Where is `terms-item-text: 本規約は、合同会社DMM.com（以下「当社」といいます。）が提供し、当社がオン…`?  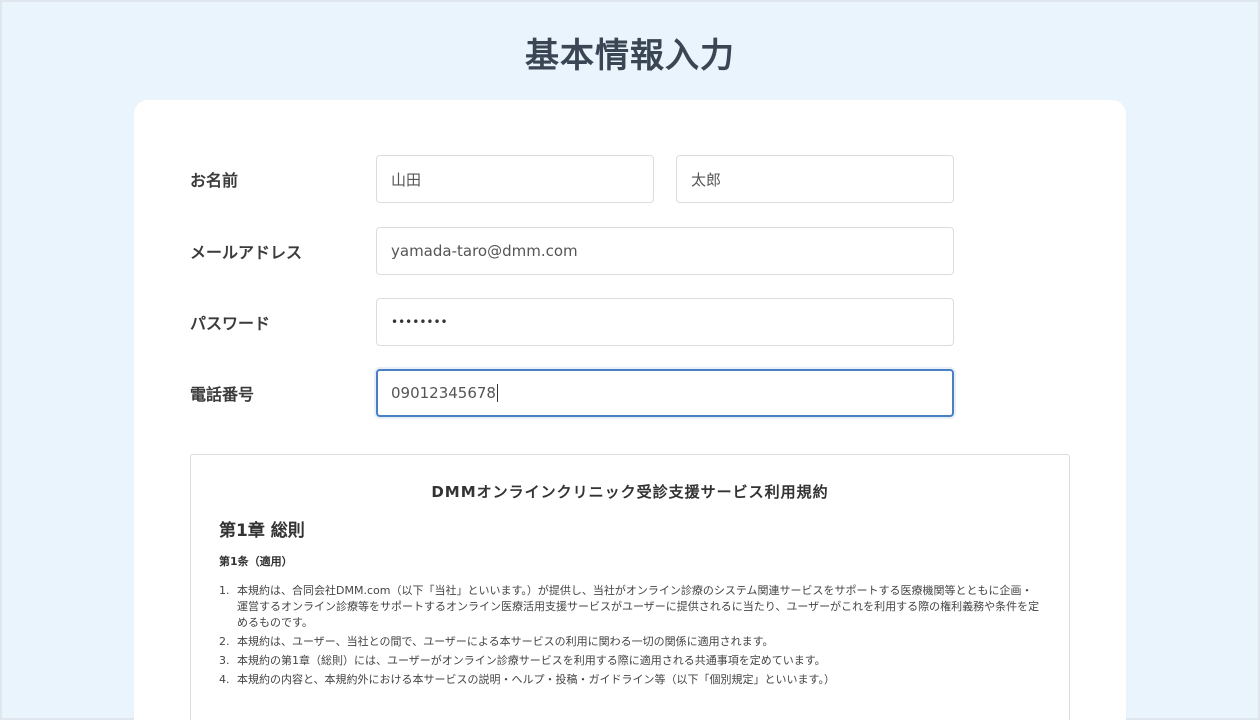 terms-item-text: 本規約は、合同会社DMM.com（以下「当社」といいます。）が提供し、当社がオン… is located at coordinates (638, 606).